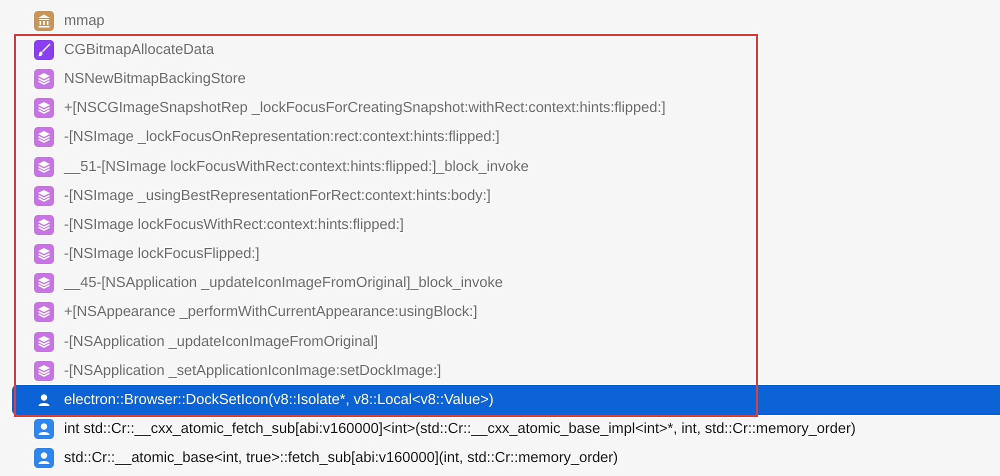 The height and width of the screenshot is (476, 1000). I want to click on brush-icon, so click(44, 50).